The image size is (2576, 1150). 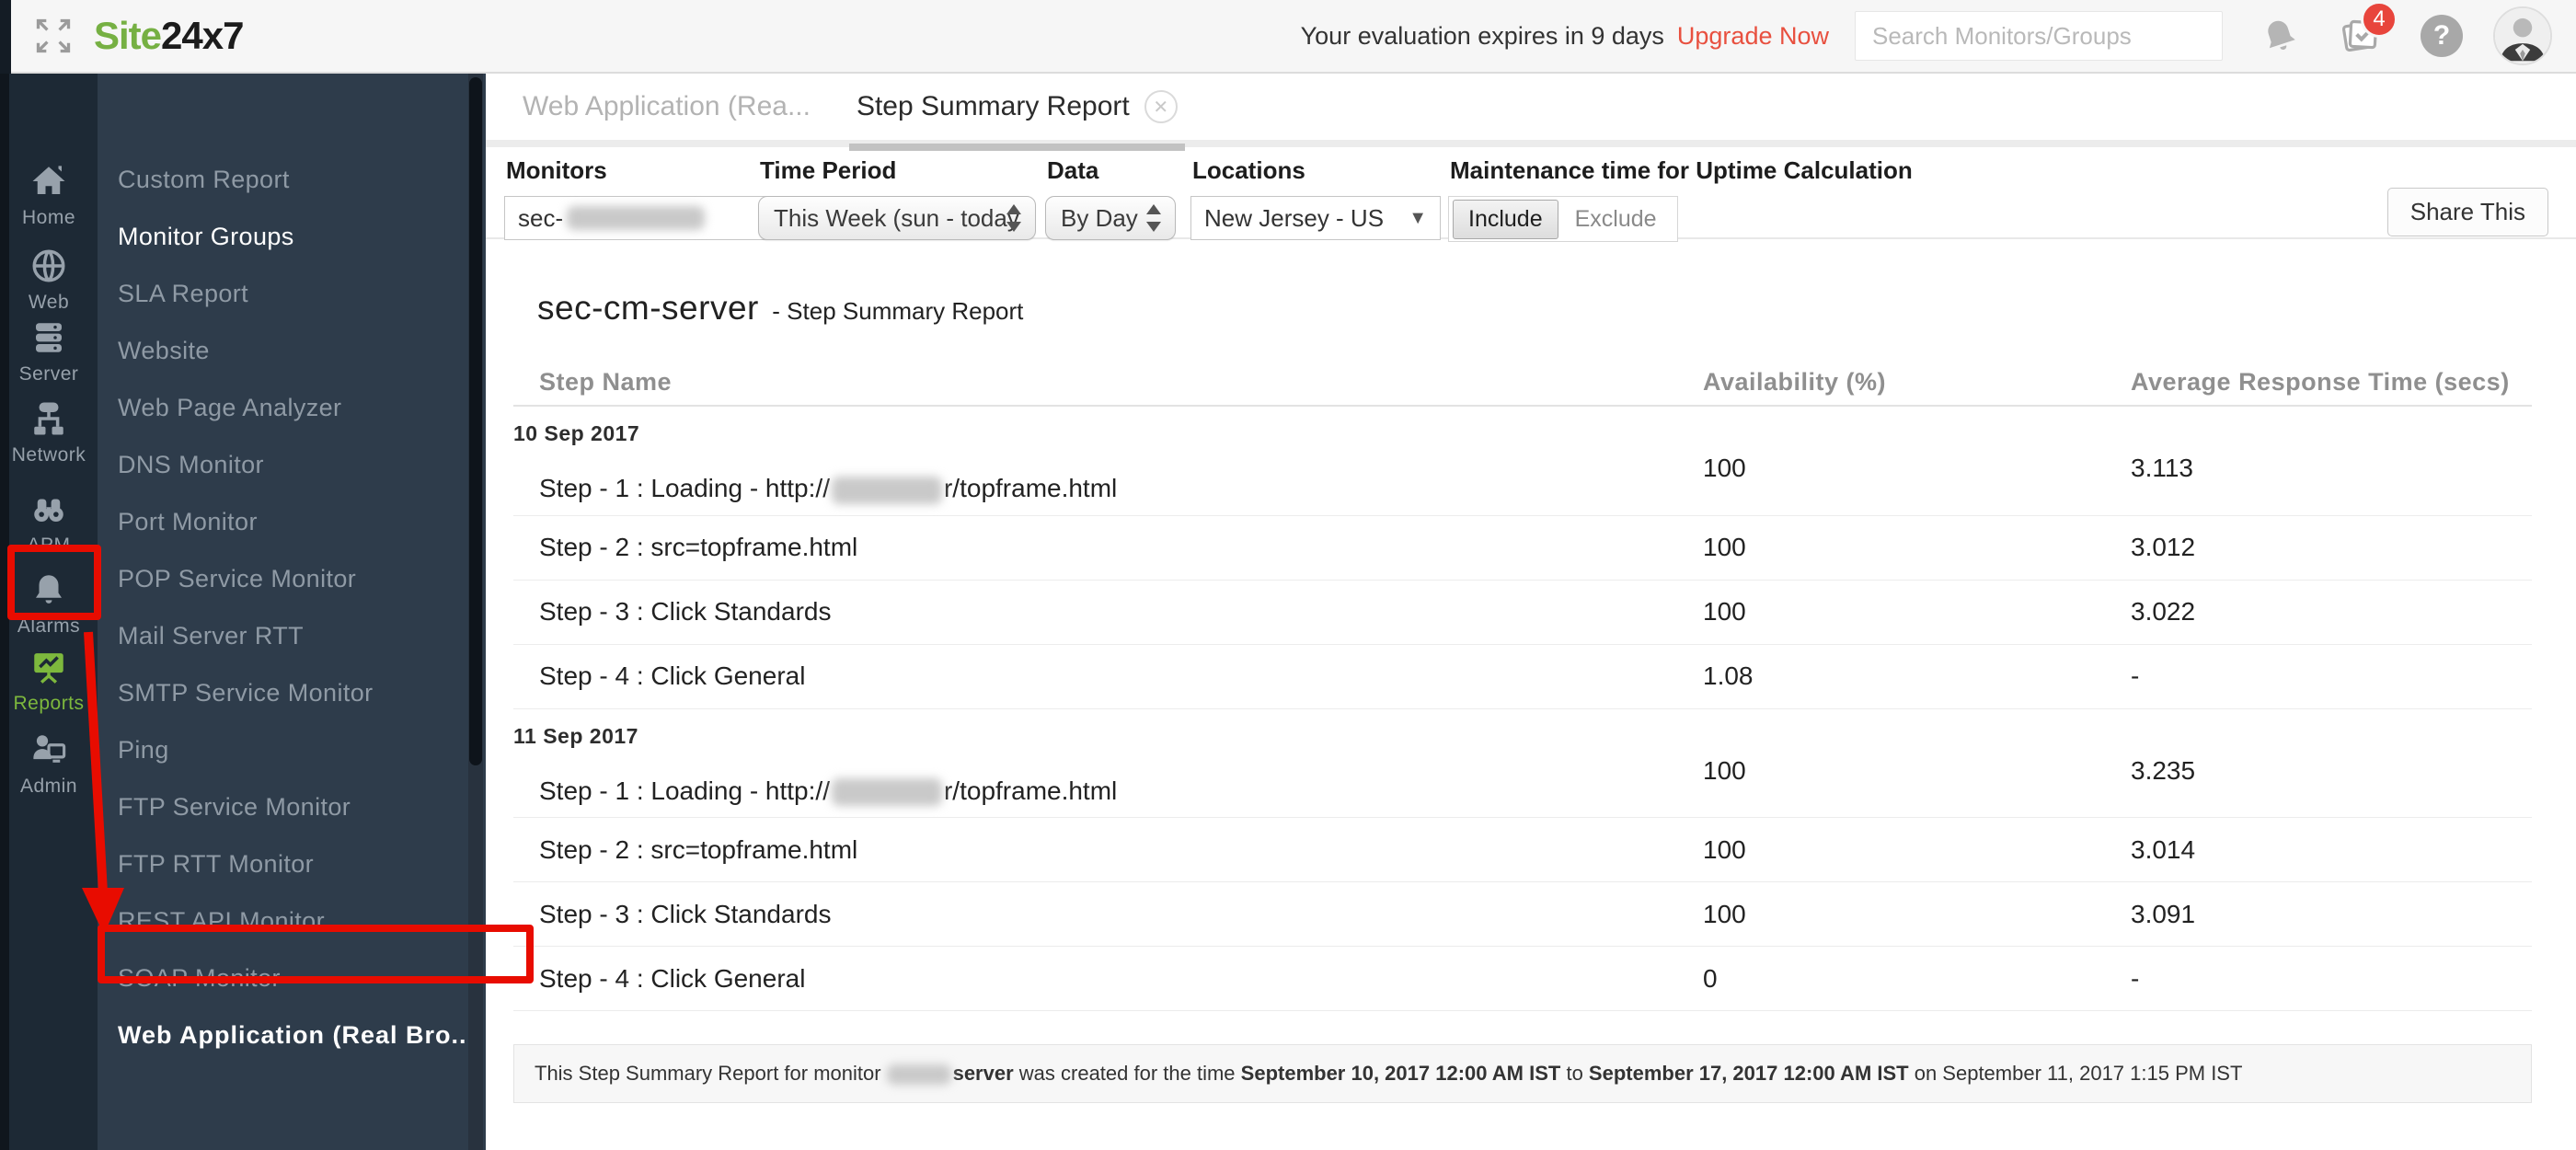 What do you see at coordinates (49, 523) in the screenshot?
I see `rail-item-apm: APM` at bounding box center [49, 523].